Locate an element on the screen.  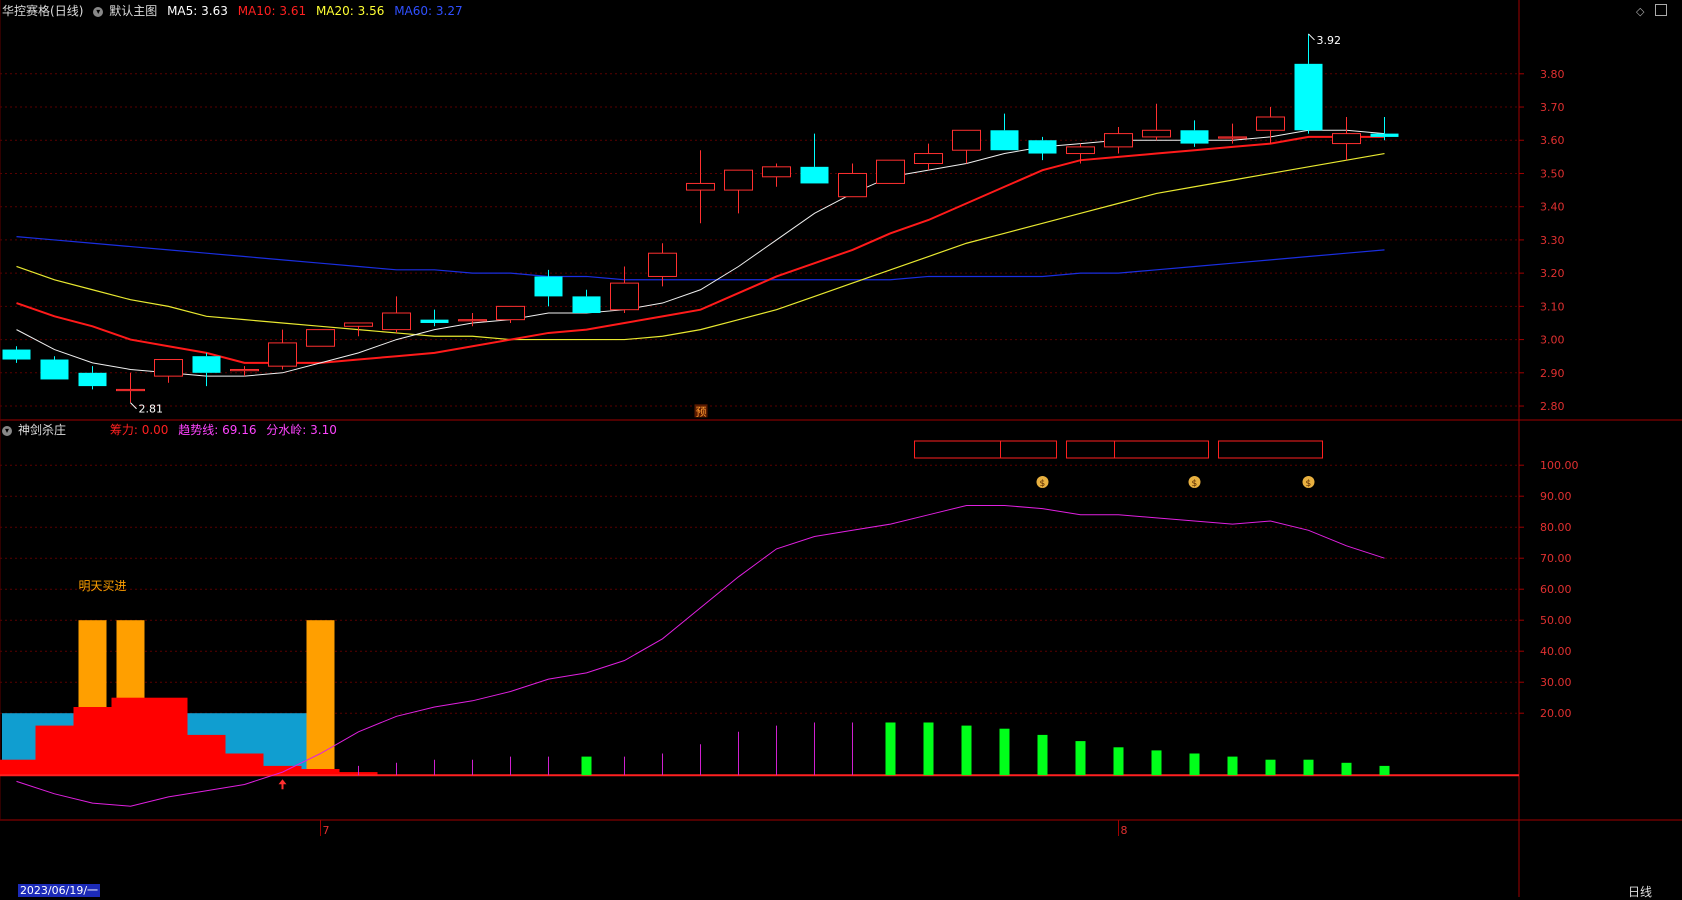
indicator-name: 神剑杀庄 is located at coordinates (42, 430).